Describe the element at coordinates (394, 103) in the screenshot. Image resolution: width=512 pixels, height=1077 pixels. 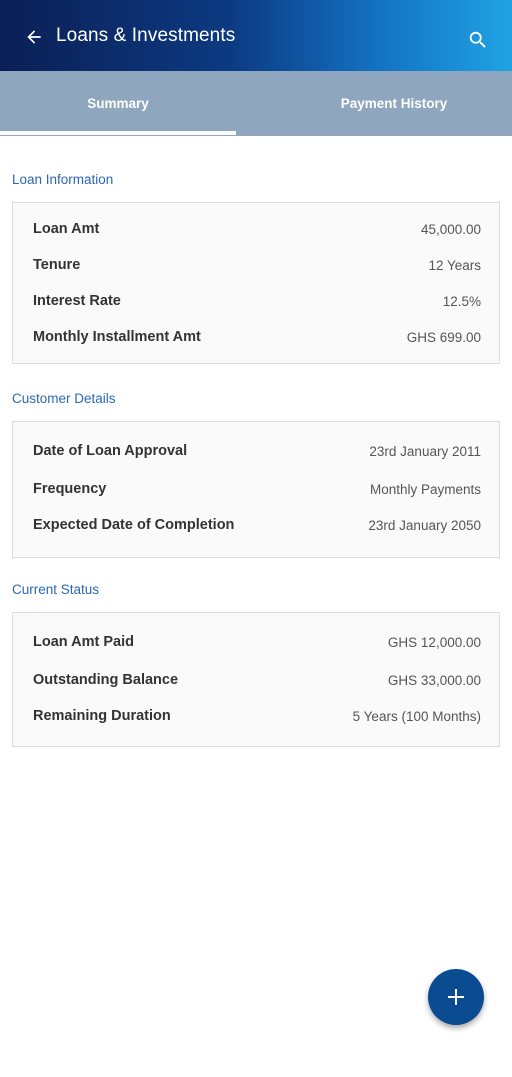
I see `tab-payment-history-label: Payment History` at that location.